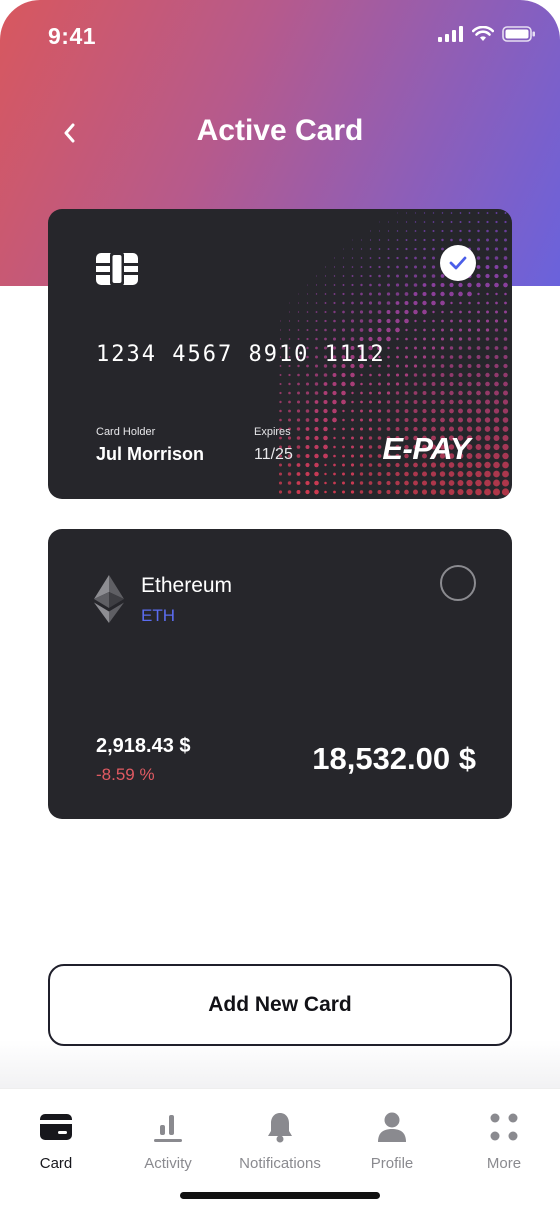 Image resolution: width=560 pixels, height=1212 pixels. What do you see at coordinates (280, 1005) in the screenshot?
I see `add-new-card-button: Add New Card` at bounding box center [280, 1005].